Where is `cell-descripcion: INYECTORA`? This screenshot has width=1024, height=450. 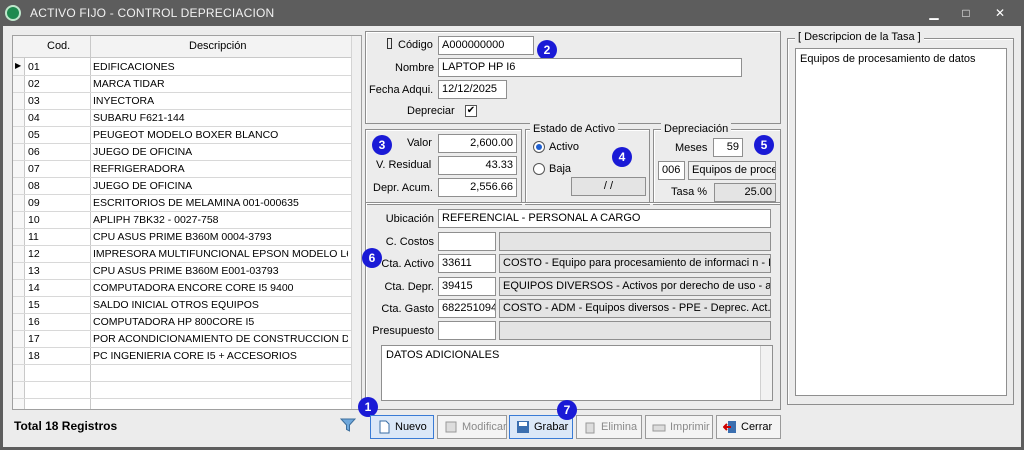 cell-descripcion: INYECTORA is located at coordinates (124, 101).